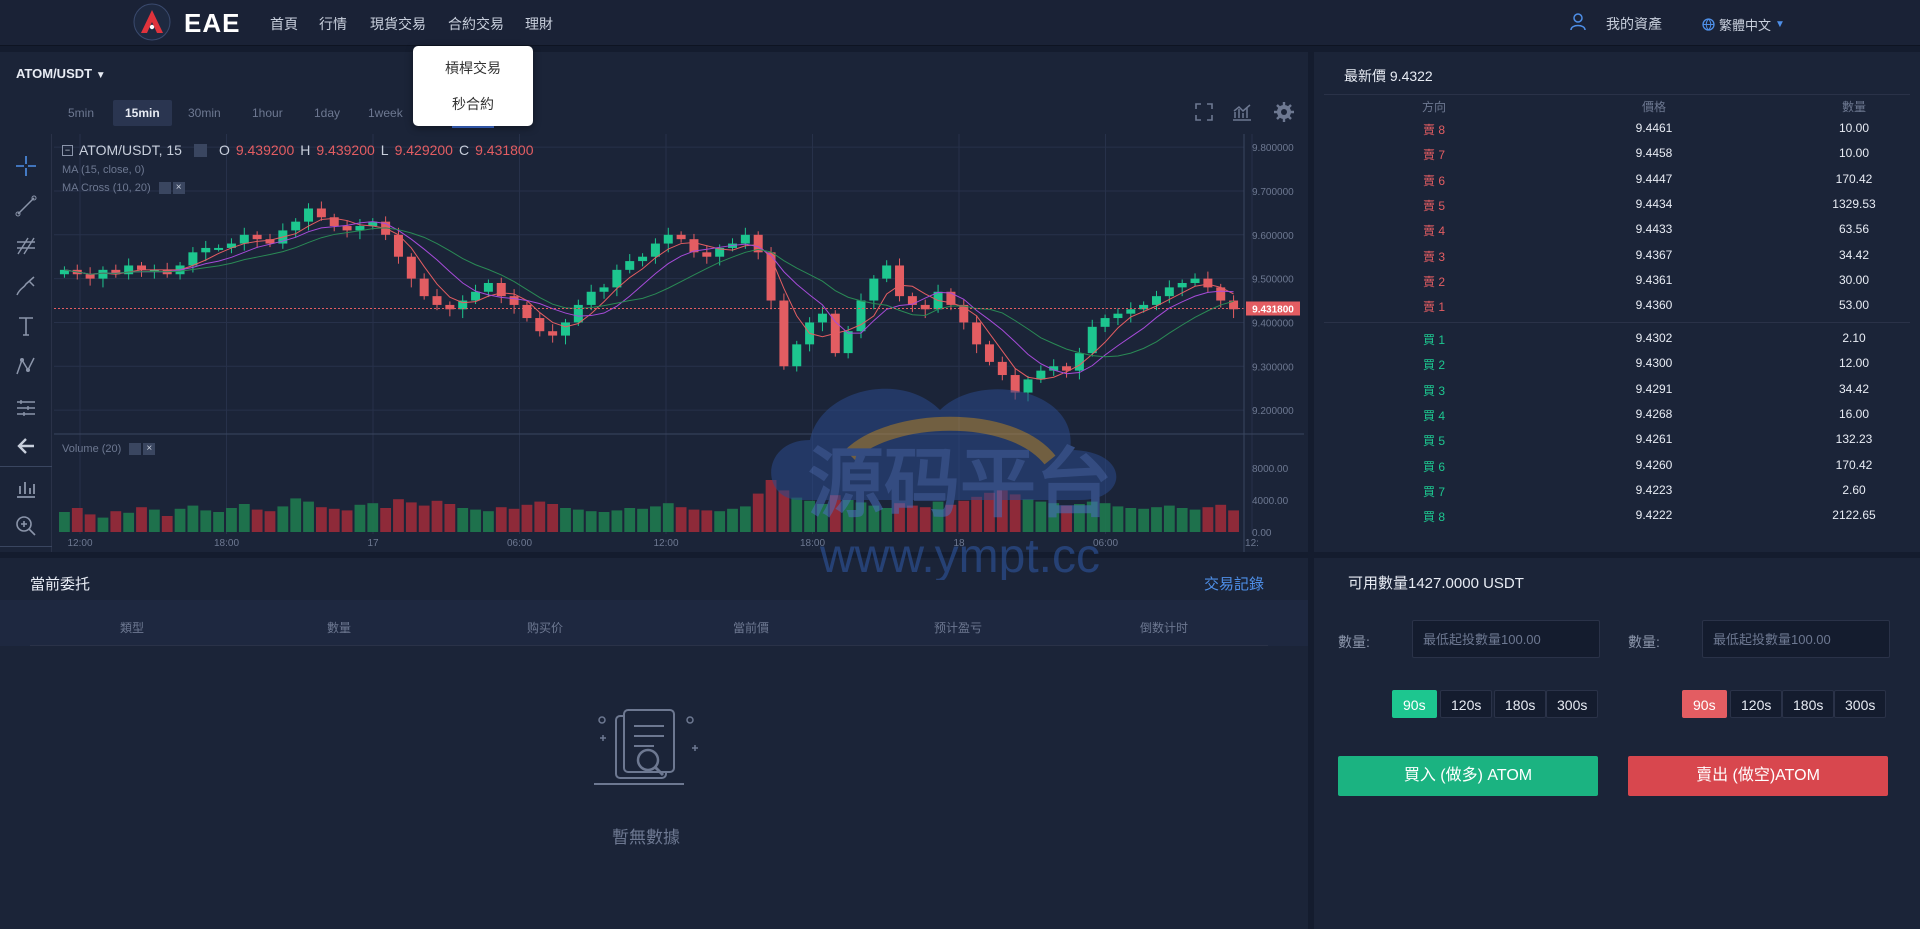  What do you see at coordinates (473, 104) in the screenshot?
I see `menu-item-second-contract: 秒合約` at bounding box center [473, 104].